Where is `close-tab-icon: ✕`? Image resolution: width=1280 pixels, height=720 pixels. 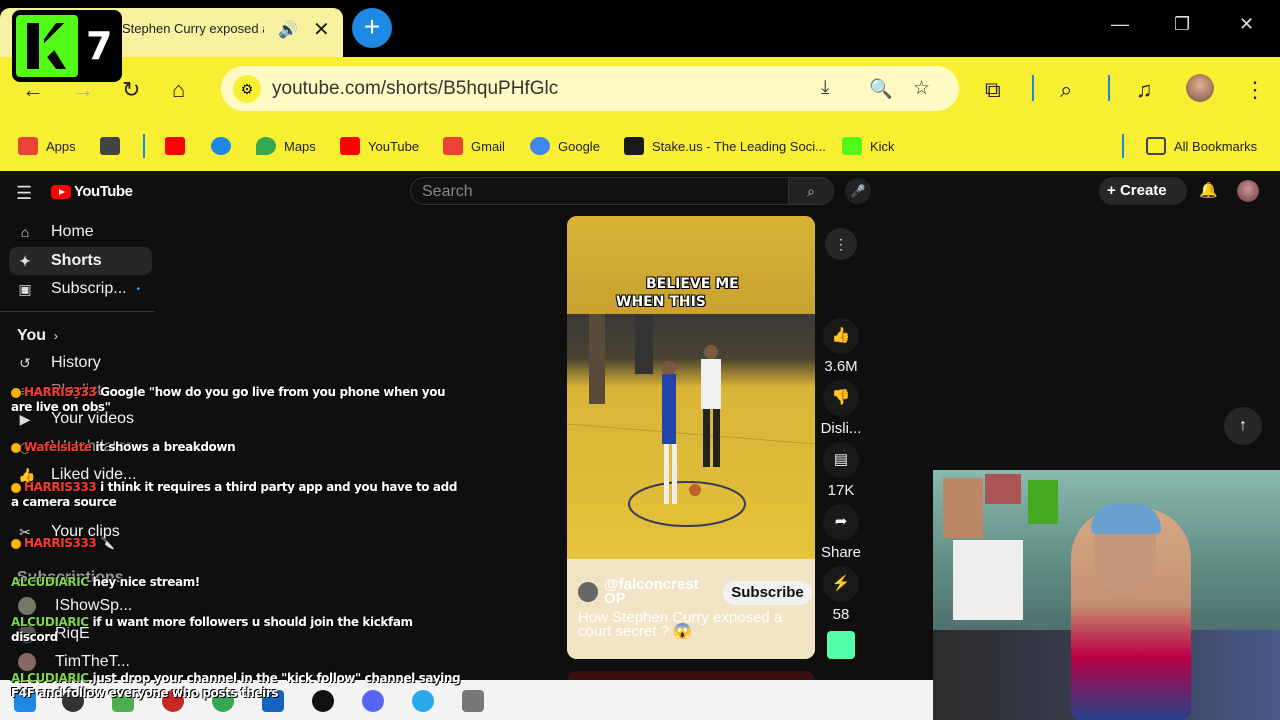
close-tab-icon: ✕ is located at coordinates (321, 29).